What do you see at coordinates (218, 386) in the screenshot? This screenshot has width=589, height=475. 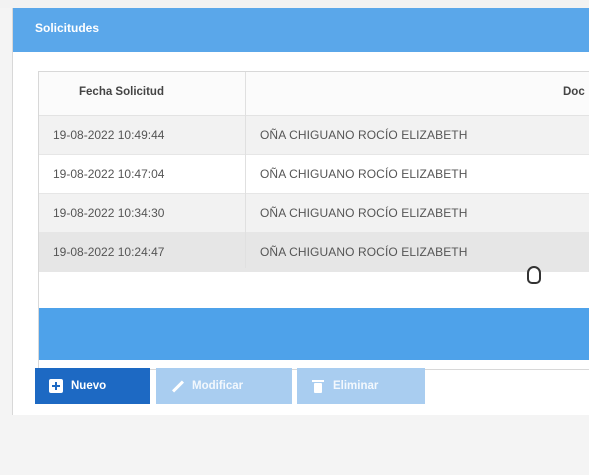 I see `edit-button-label: Modificar` at bounding box center [218, 386].